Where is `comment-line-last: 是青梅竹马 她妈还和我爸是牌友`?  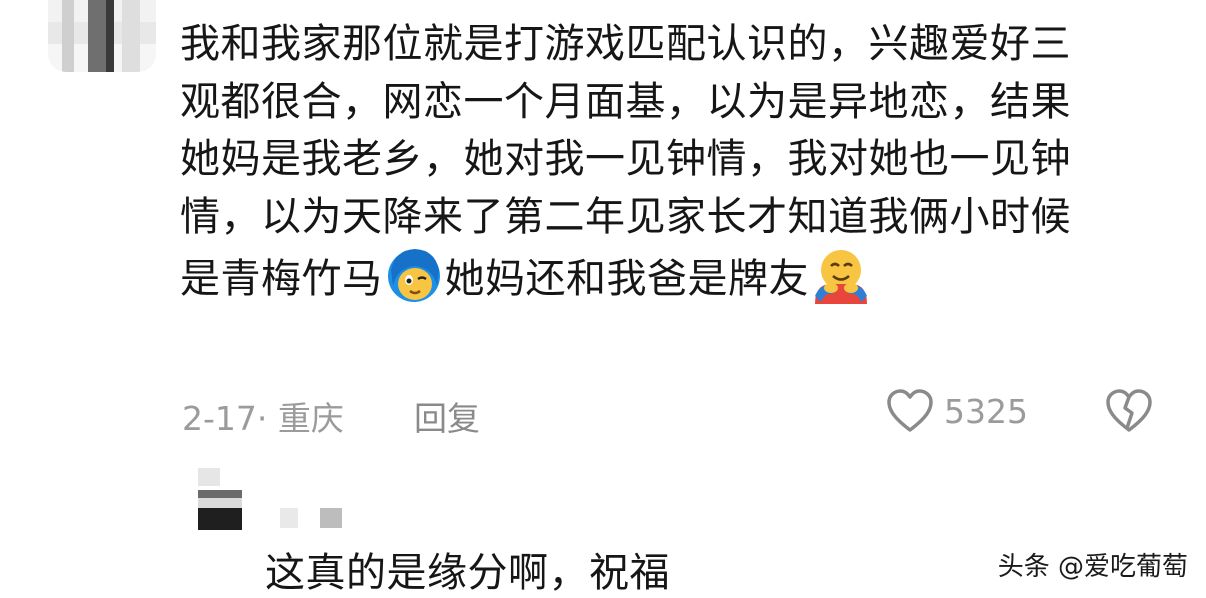 comment-line-last: 是青梅竹马 她妈还和我爸是牌友 is located at coordinates (675, 275).